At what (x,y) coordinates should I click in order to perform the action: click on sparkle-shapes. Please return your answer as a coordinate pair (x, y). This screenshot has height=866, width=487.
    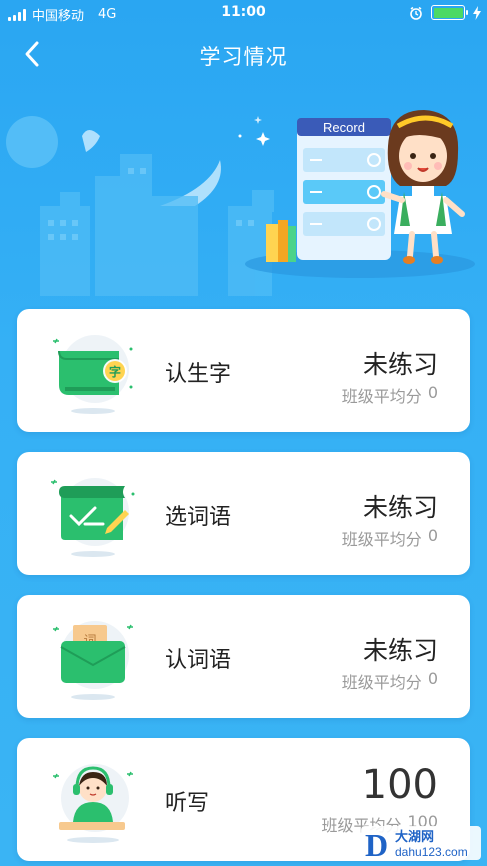
    Looking at the image, I should click on (254, 131).